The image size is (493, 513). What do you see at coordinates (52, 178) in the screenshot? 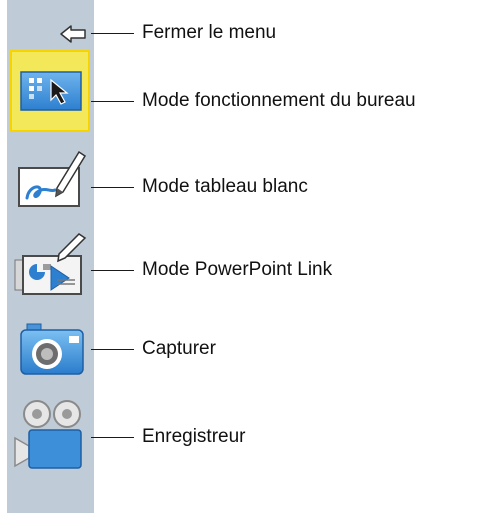
I see `whiteboard-pen-icon` at bounding box center [52, 178].